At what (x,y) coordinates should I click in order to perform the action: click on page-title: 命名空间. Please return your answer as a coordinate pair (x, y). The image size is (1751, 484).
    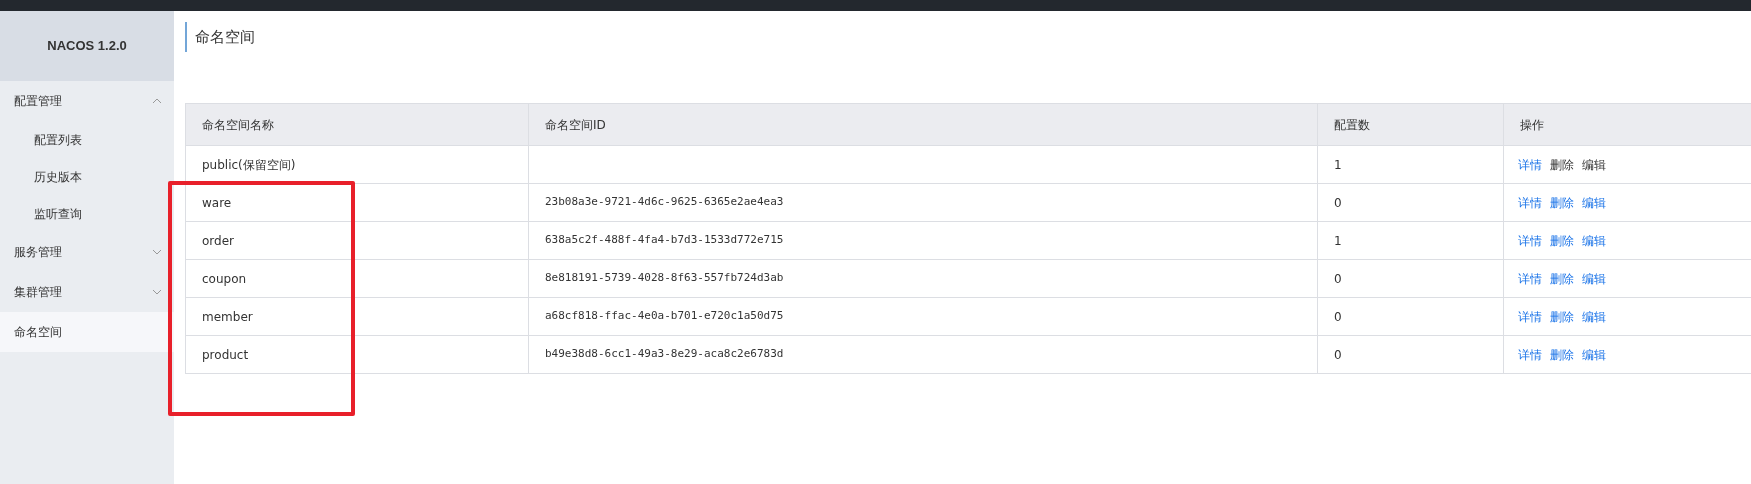
    Looking at the image, I should click on (225, 37).